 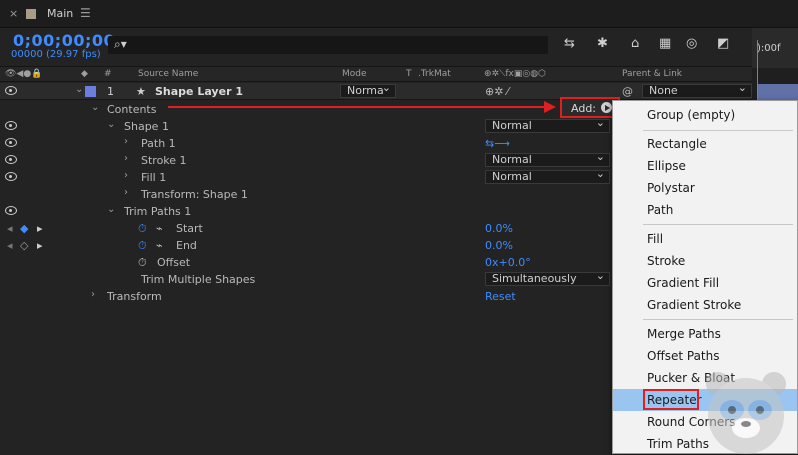 What do you see at coordinates (515, 74) in the screenshot?
I see `switches-icons: ⊕✲⟍fx▣◎◍⬡` at bounding box center [515, 74].